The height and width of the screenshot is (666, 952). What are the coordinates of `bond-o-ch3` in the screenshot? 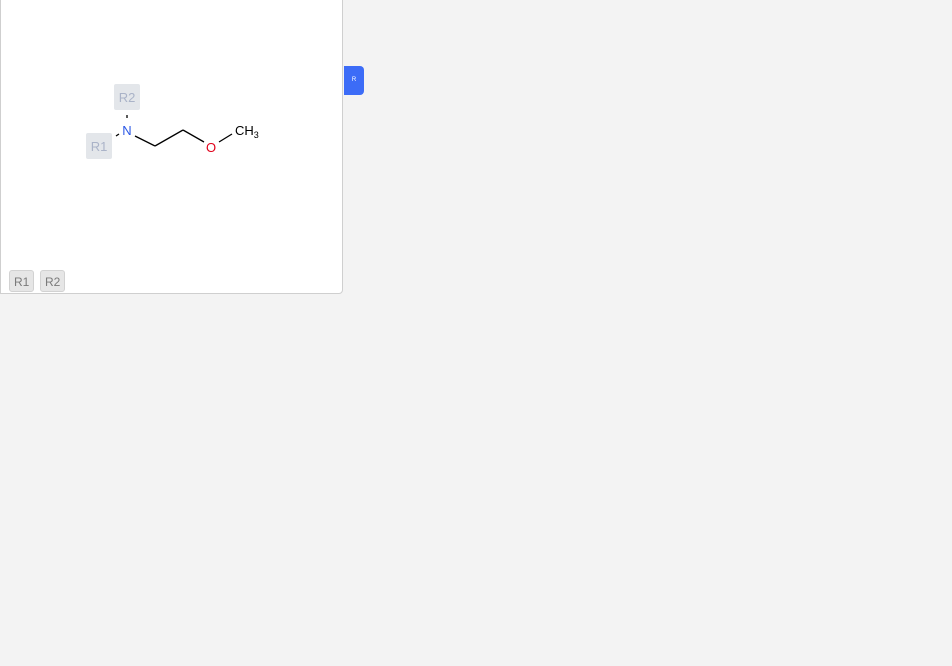 It's located at (225, 138).